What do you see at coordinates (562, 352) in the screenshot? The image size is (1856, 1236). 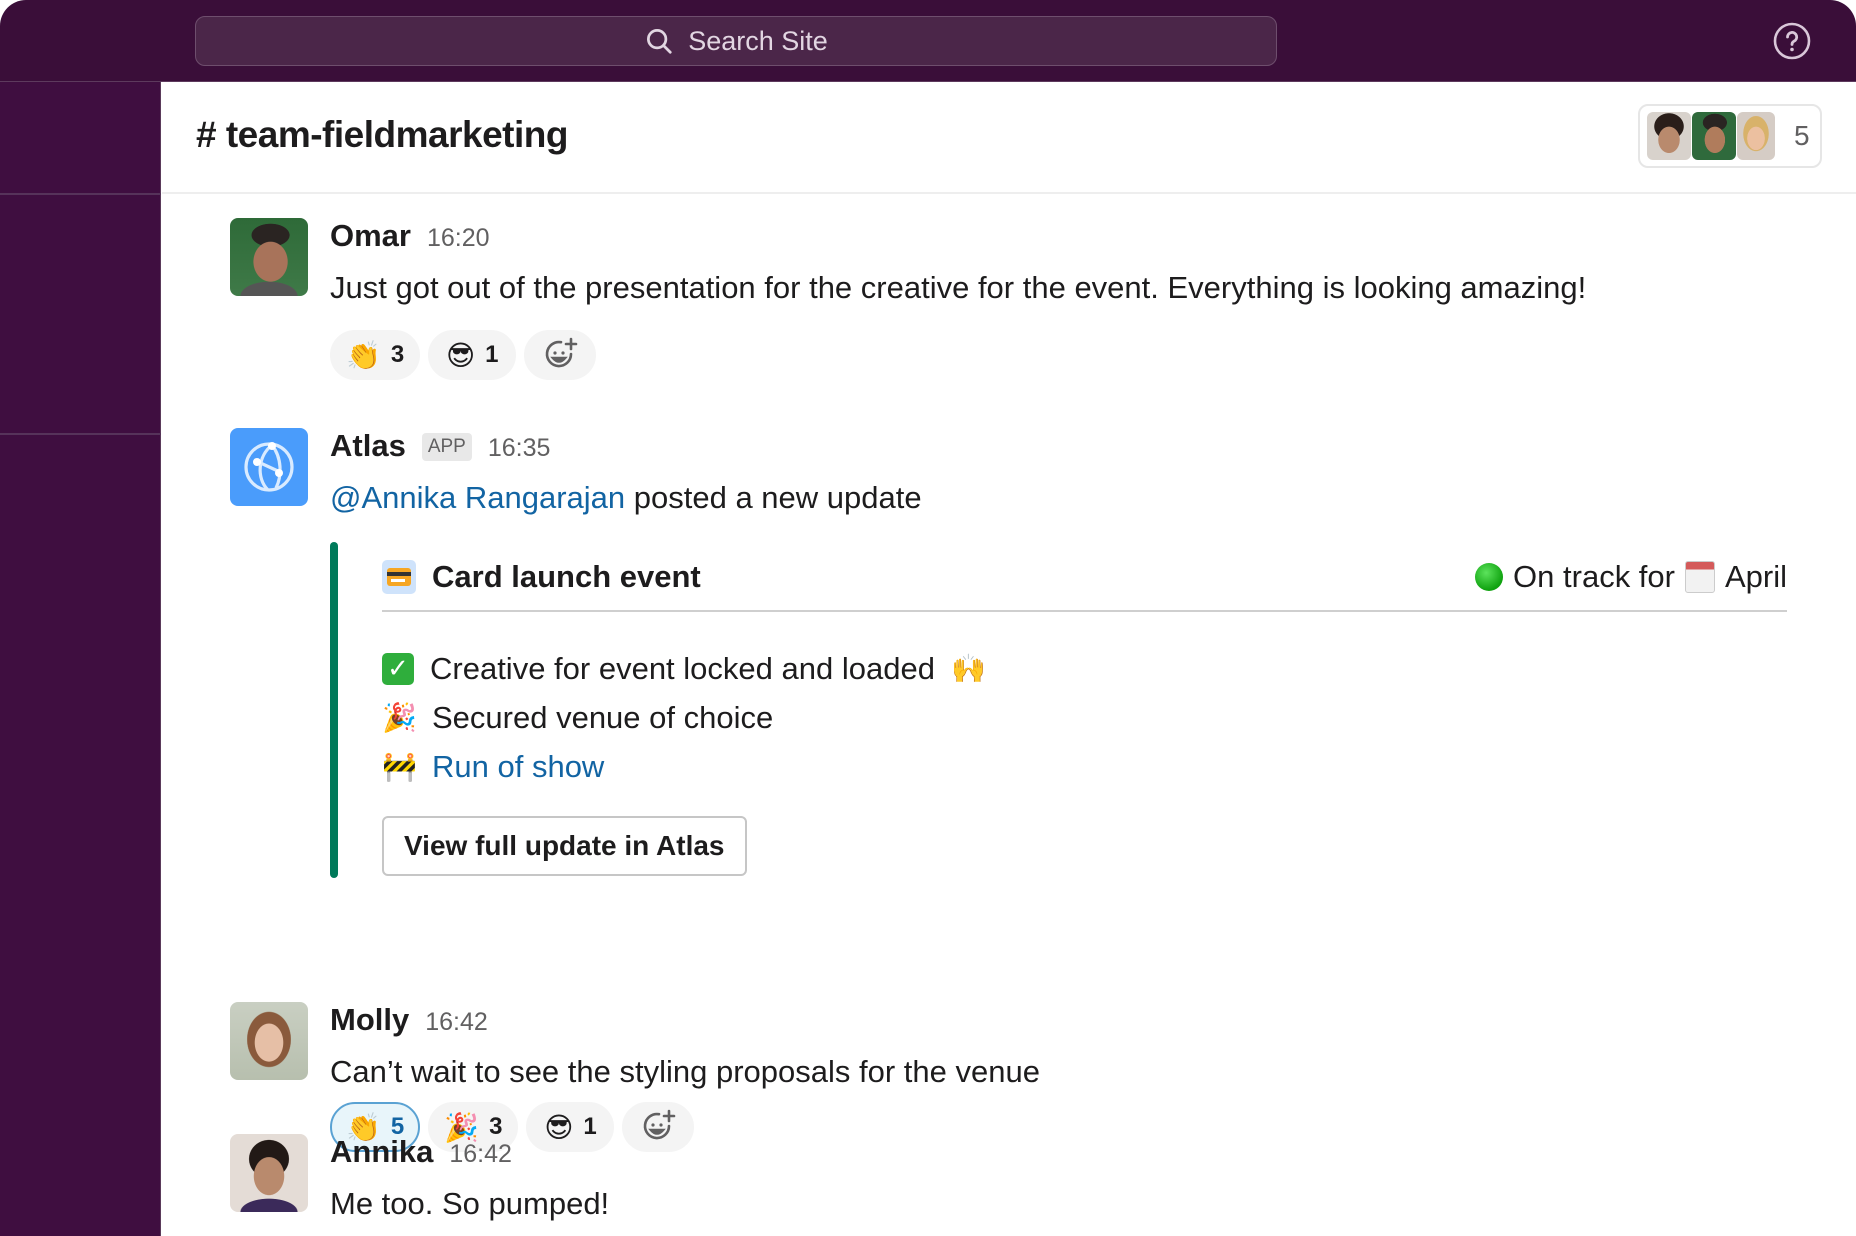 I see `add-reaction-icon` at bounding box center [562, 352].